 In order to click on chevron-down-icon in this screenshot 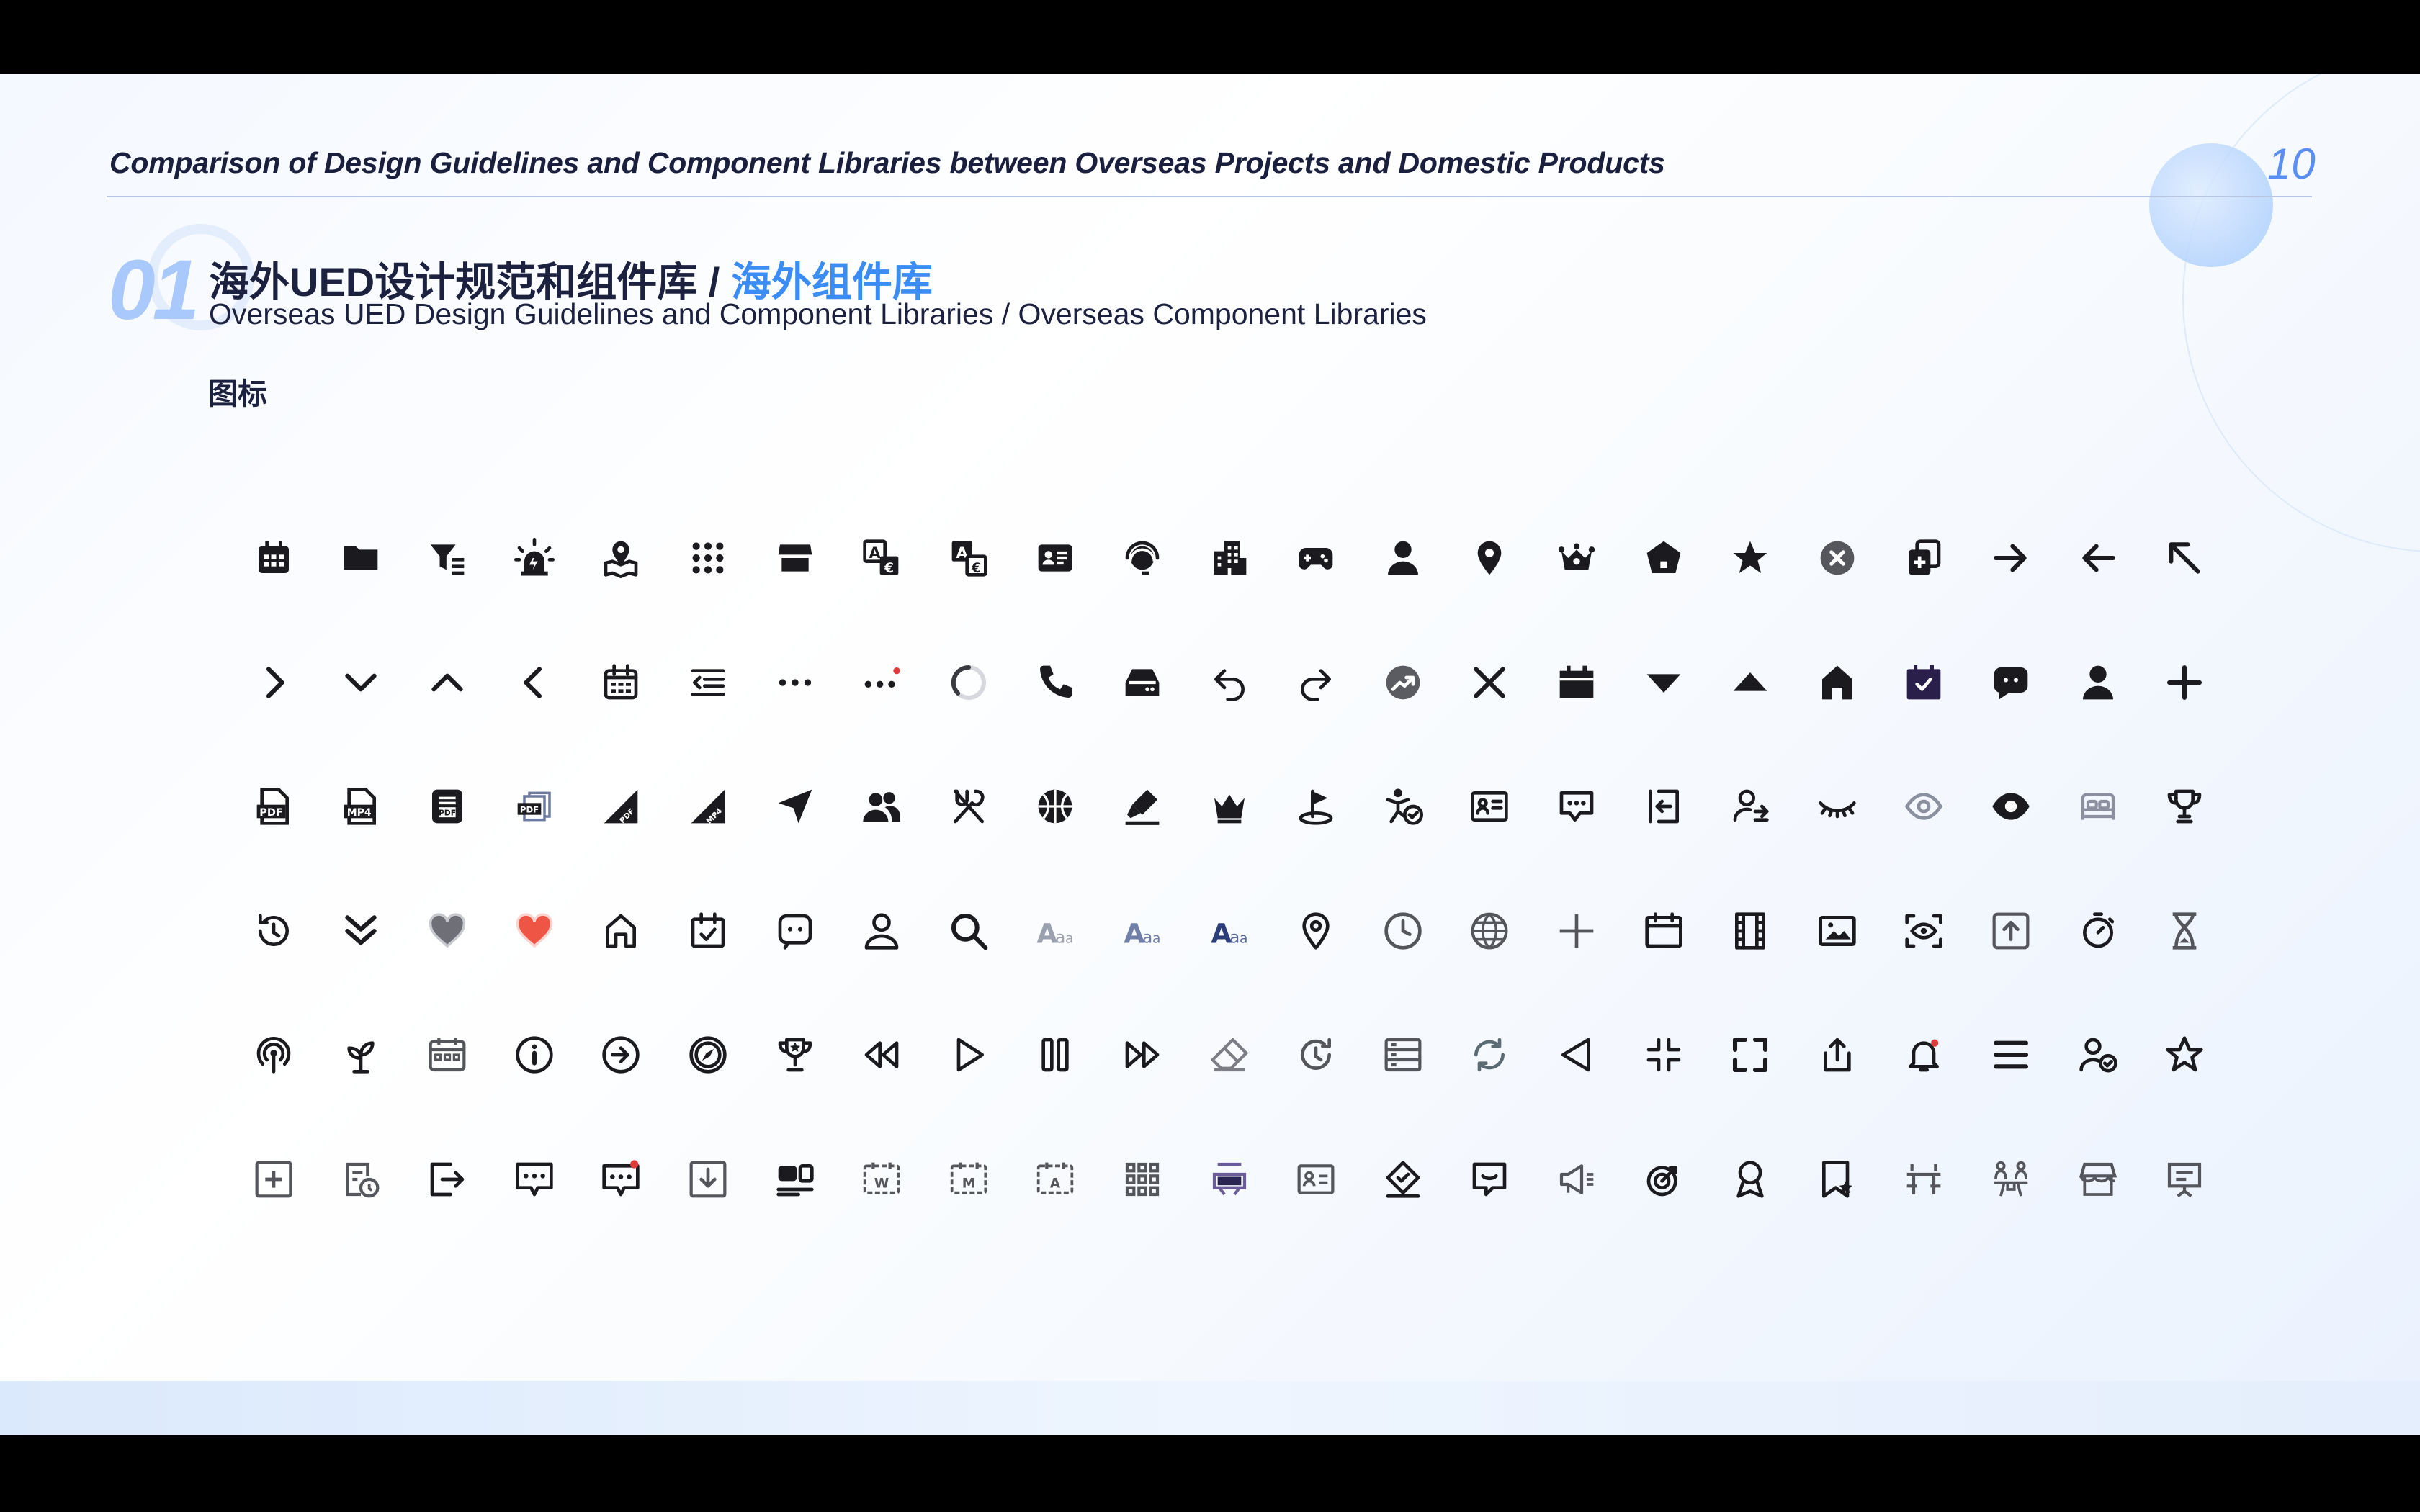, I will do `click(360, 682)`.